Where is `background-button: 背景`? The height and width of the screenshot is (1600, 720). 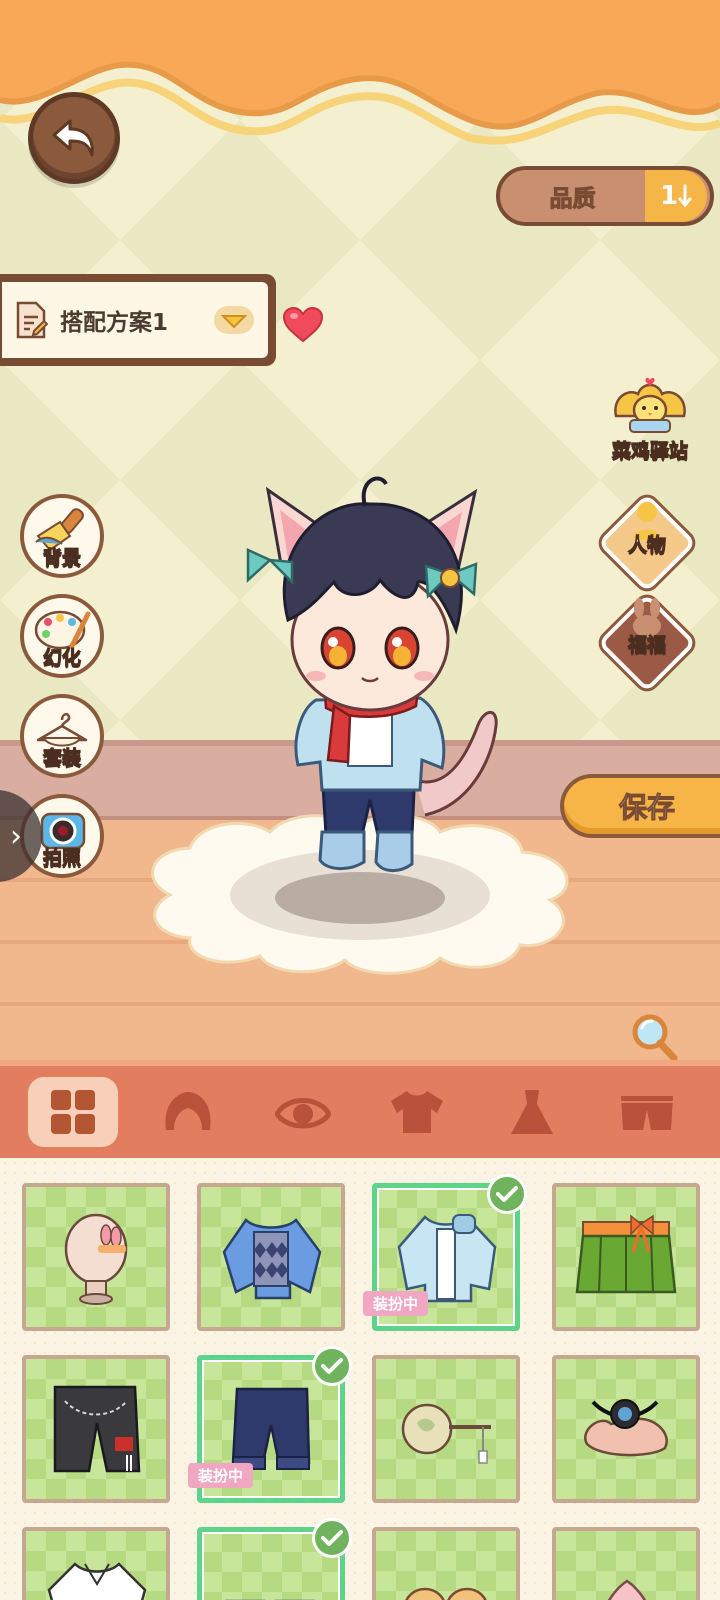 background-button: 背景 is located at coordinates (62, 536).